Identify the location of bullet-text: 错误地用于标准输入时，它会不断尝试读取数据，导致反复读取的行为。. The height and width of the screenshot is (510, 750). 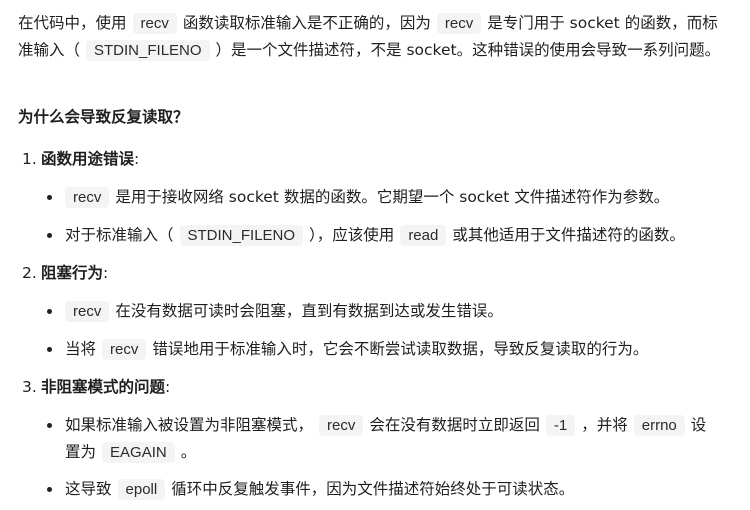
(400, 349).